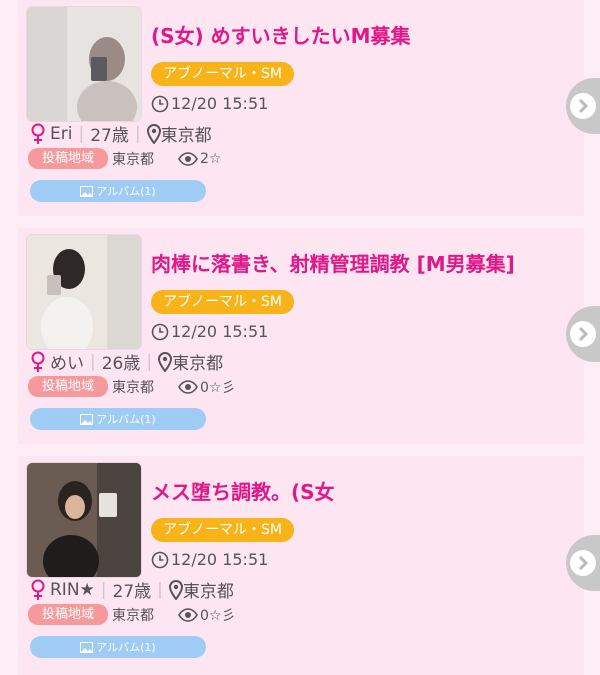 This screenshot has height=675, width=600. I want to click on user-name: RIN★, so click(72, 589).